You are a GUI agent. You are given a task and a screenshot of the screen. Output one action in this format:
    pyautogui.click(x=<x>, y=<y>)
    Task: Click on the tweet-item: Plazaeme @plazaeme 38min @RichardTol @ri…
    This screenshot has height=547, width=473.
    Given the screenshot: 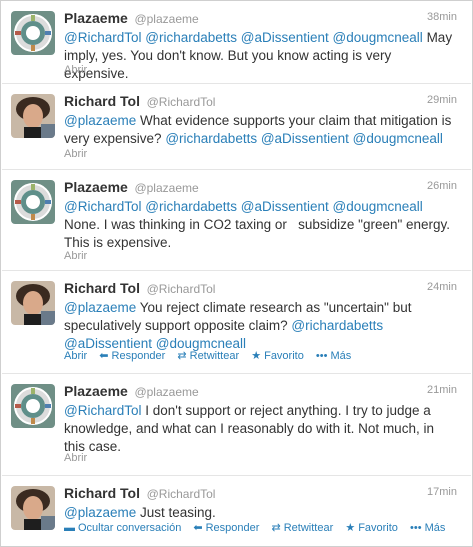 What is the action you would take?
    pyautogui.click(x=236, y=43)
    